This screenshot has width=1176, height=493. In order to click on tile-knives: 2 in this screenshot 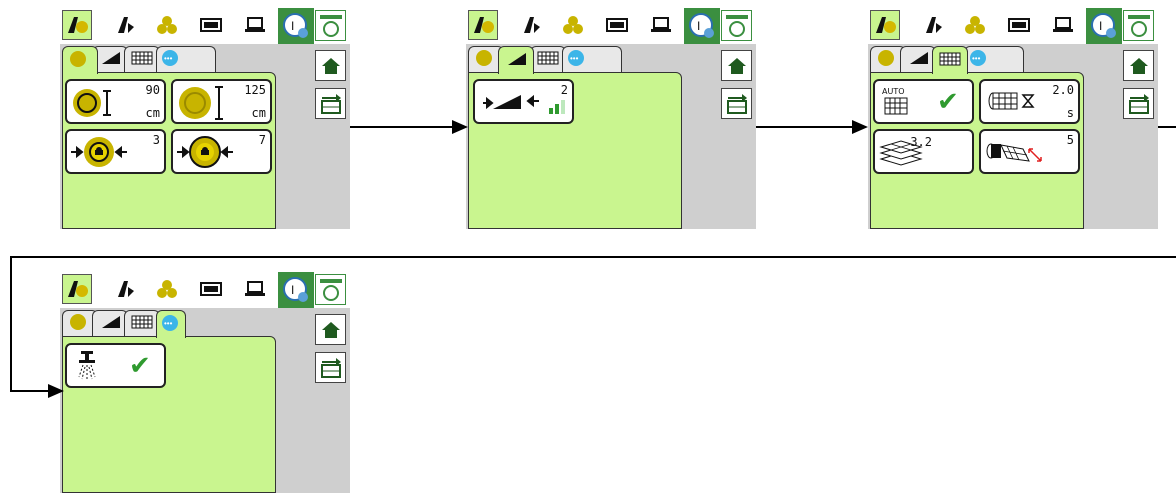, I will do `click(523, 101)`.